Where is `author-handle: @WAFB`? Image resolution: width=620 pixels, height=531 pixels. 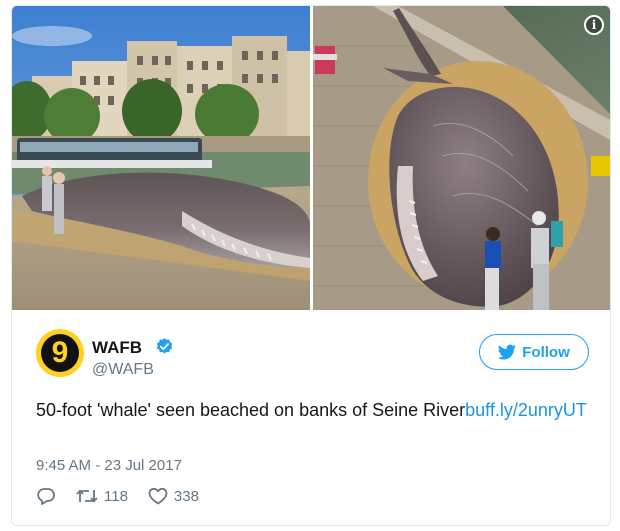 author-handle: @WAFB is located at coordinates (123, 370).